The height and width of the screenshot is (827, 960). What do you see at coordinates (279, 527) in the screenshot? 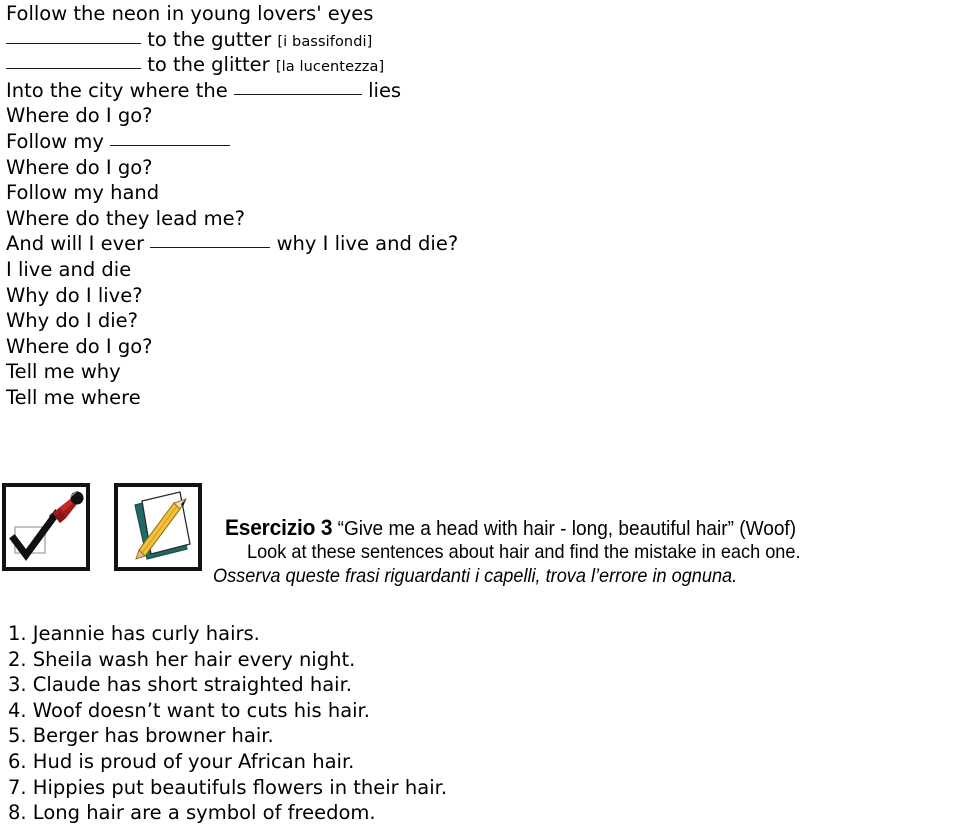
I see `exercise-number: Esercizio 3` at bounding box center [279, 527].